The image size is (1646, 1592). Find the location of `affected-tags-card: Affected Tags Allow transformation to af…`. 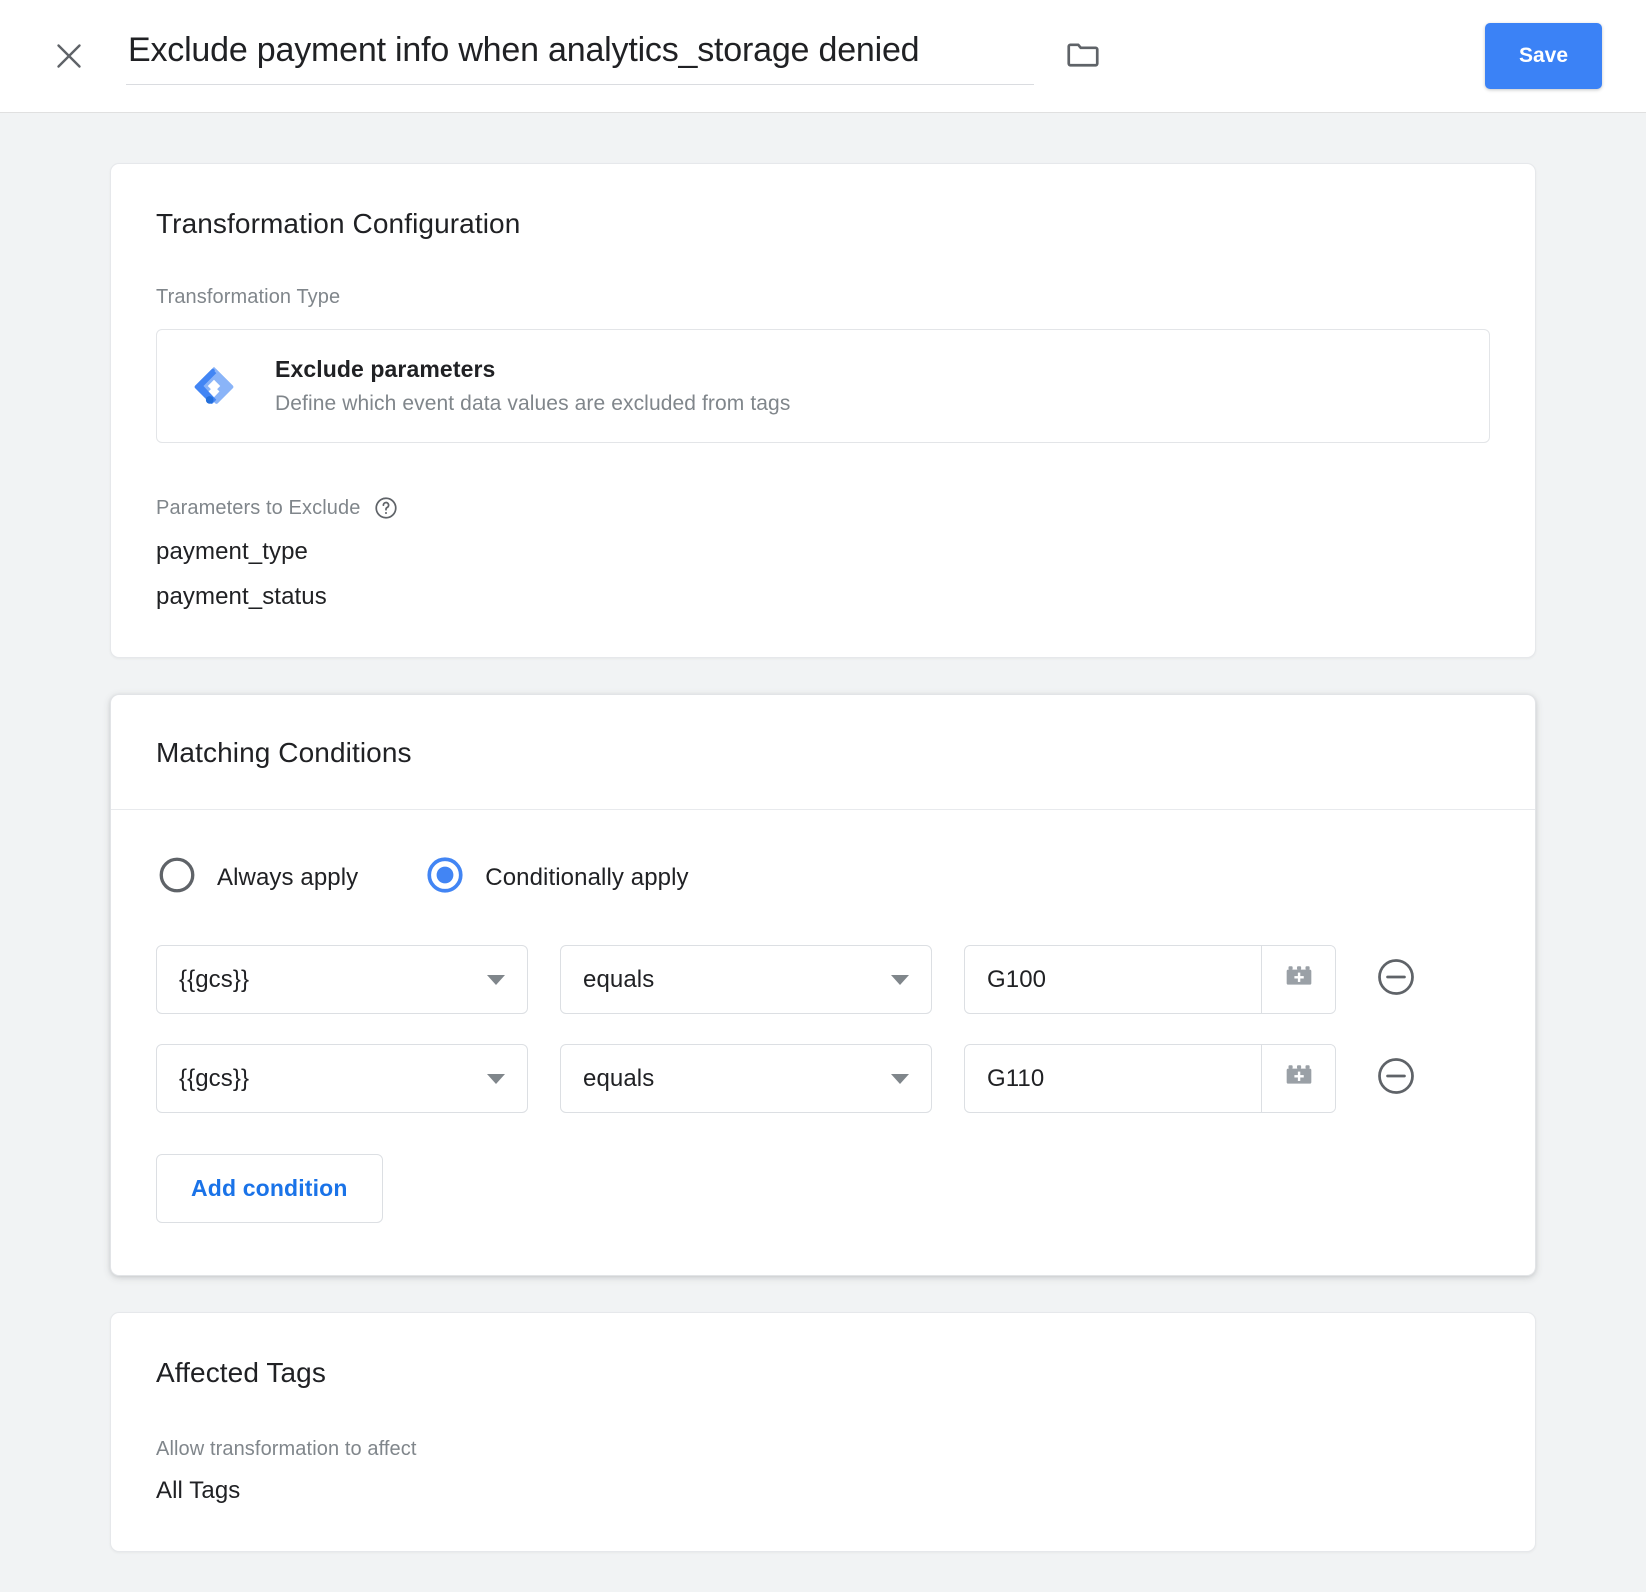

affected-tags-card: Affected Tags Allow transformation to af… is located at coordinates (823, 1432).